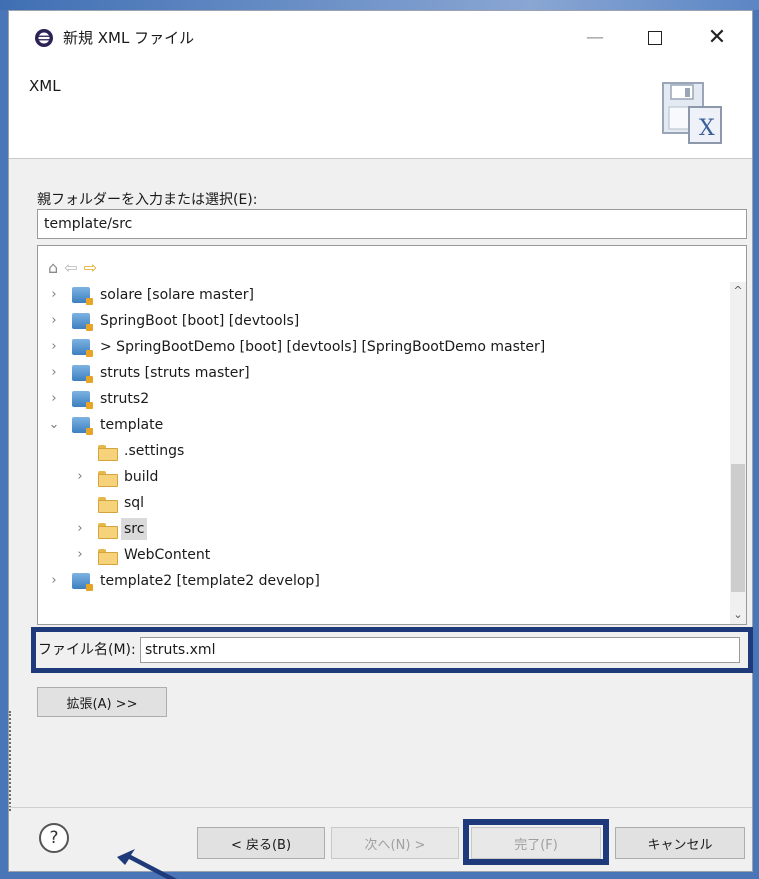 Image resolution: width=759 pixels, height=879 pixels. I want to click on tree-item-label: src, so click(134, 529).